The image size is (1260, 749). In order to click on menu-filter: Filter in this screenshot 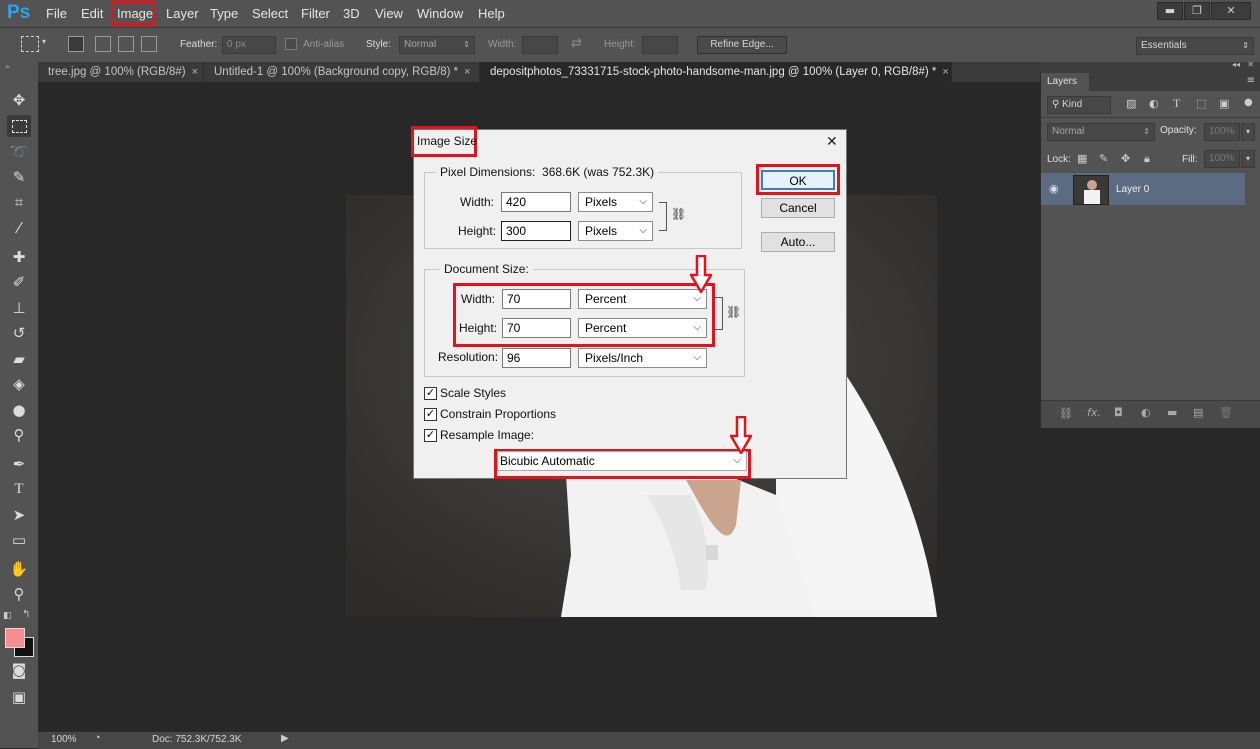, I will do `click(315, 13)`.